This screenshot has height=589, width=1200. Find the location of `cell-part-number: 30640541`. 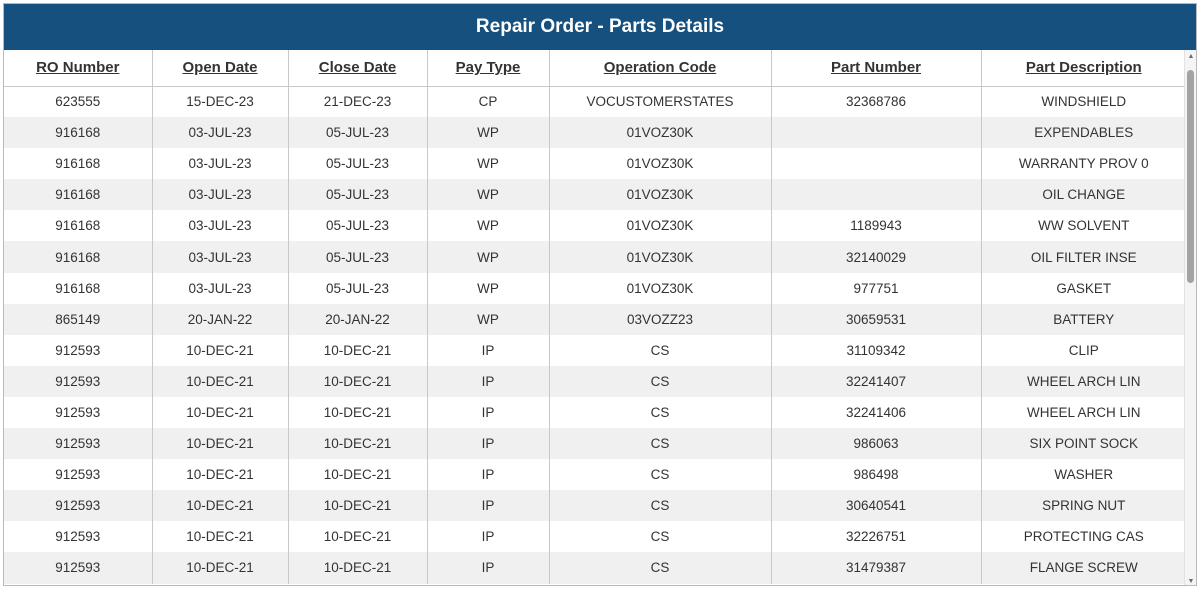

cell-part-number: 30640541 is located at coordinates (876, 506).